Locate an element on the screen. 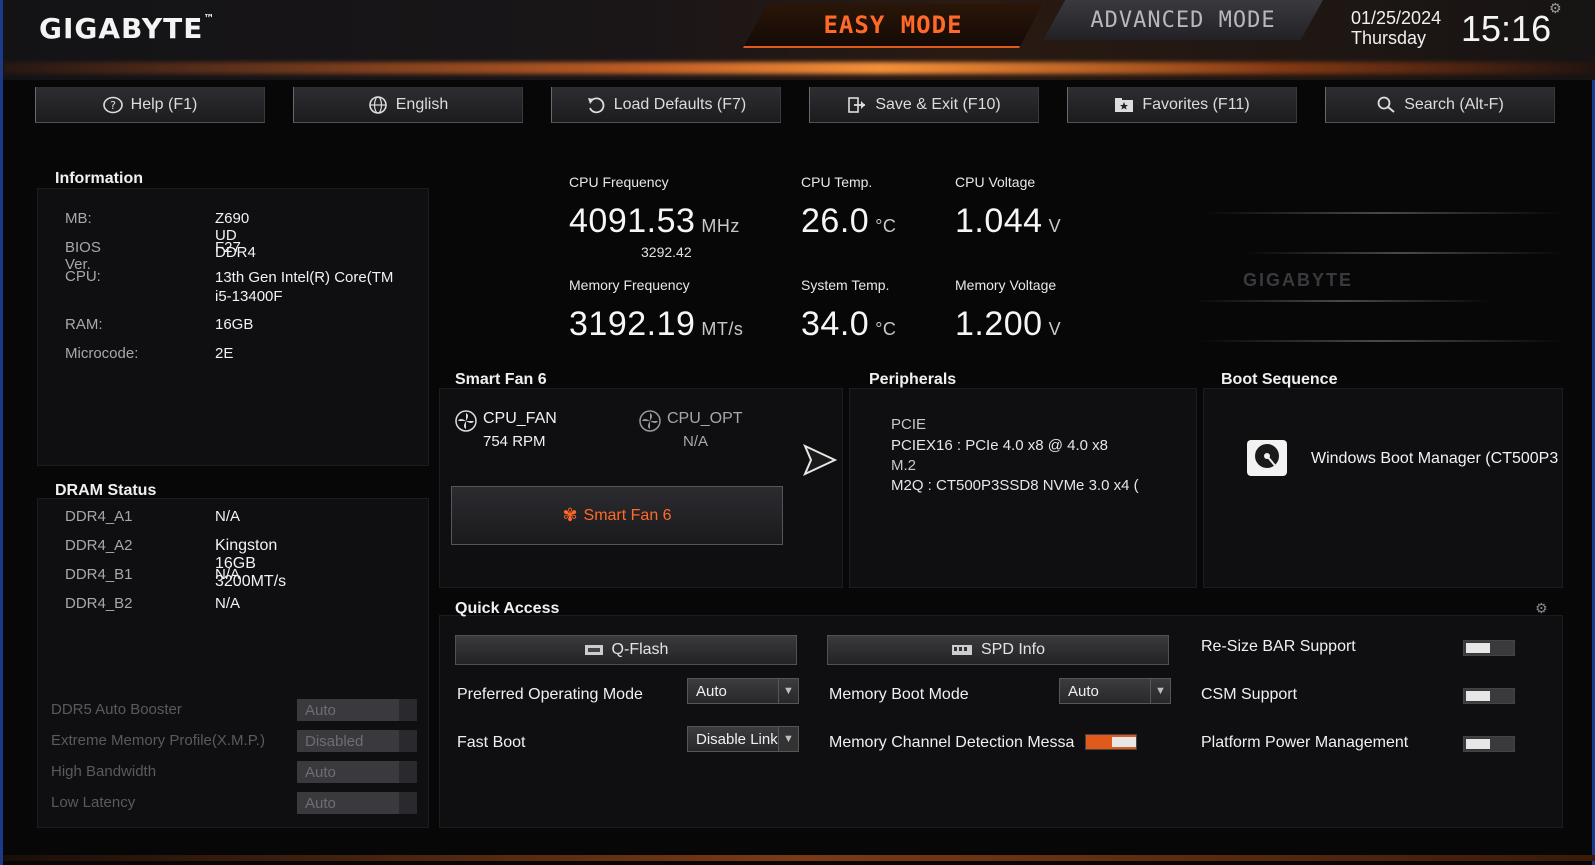 The width and height of the screenshot is (1595, 865). periph-m2-slot: M2Q : CT500P3SSD8 NVMe 3.0 x4 ( is located at coordinates (1015, 485).